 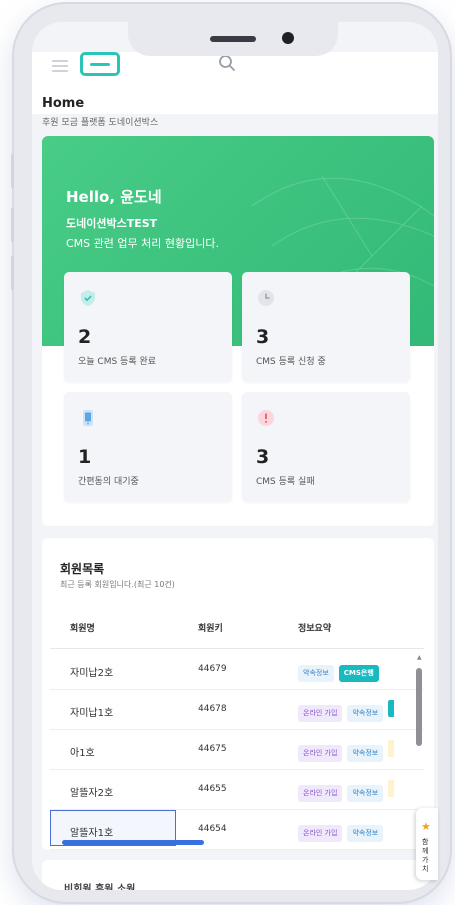 I want to click on stat-label: 간편동의 대기중, so click(x=108, y=482).